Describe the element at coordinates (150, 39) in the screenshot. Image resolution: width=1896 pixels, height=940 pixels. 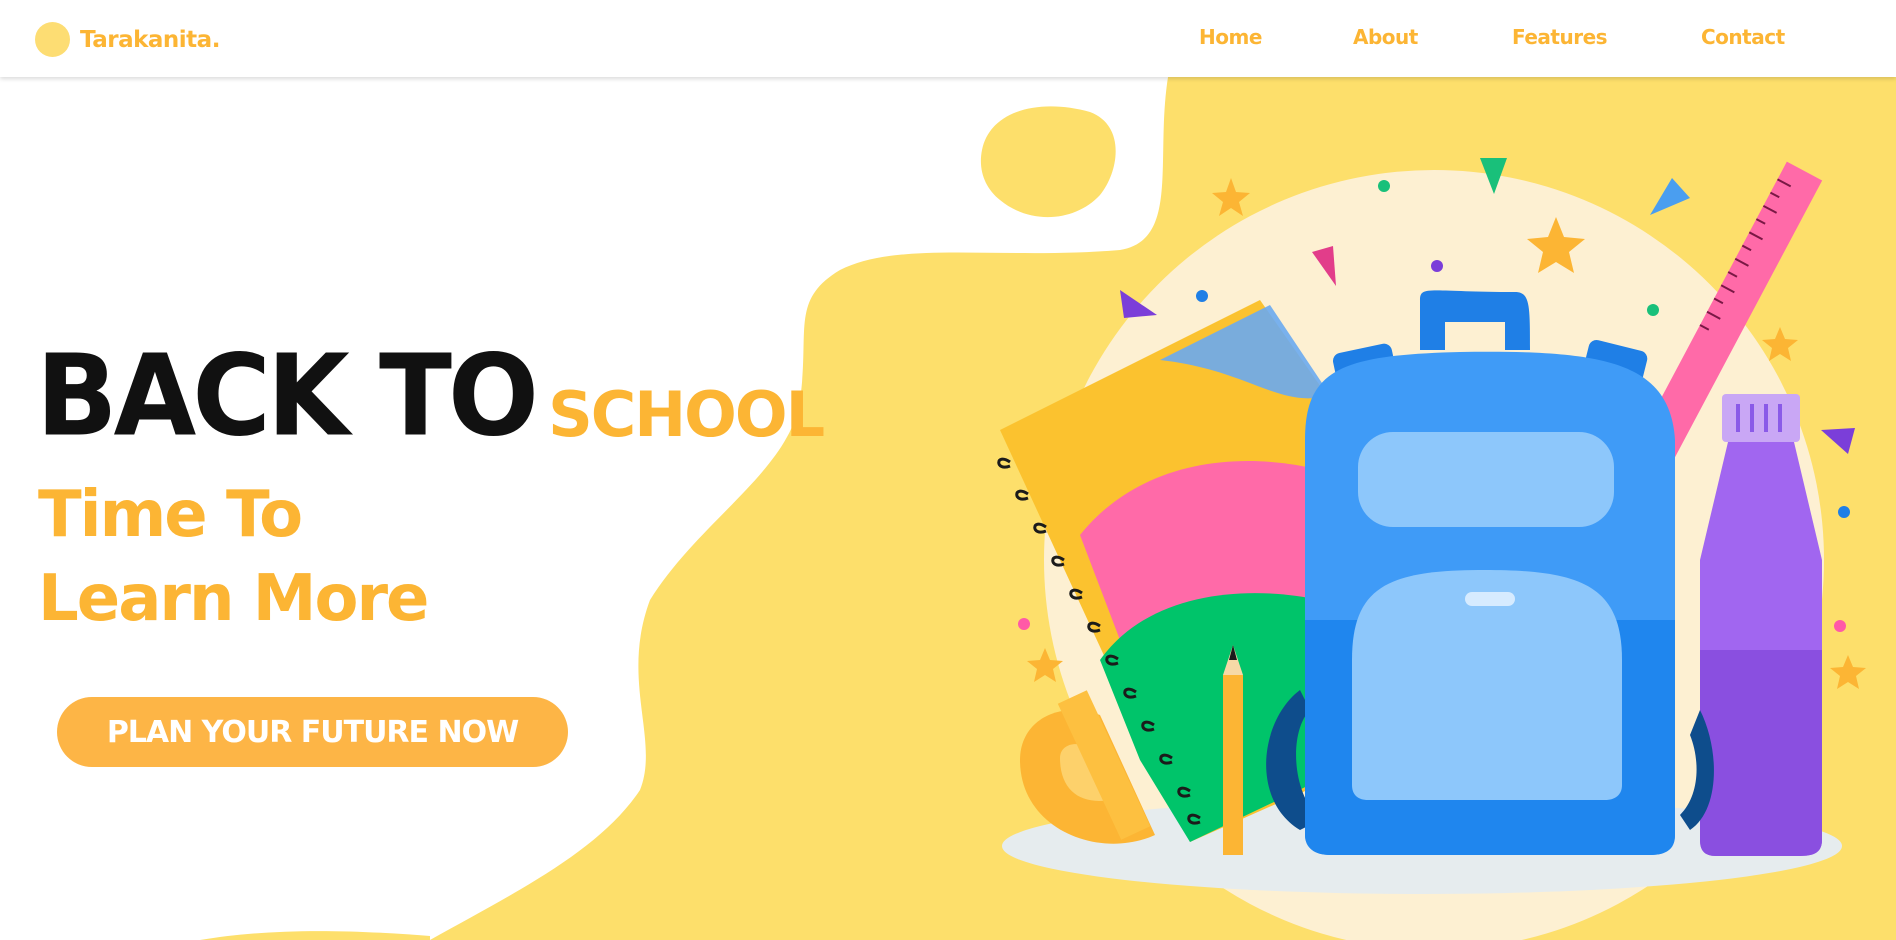
I see `brand-name: Tarakanita.` at that location.